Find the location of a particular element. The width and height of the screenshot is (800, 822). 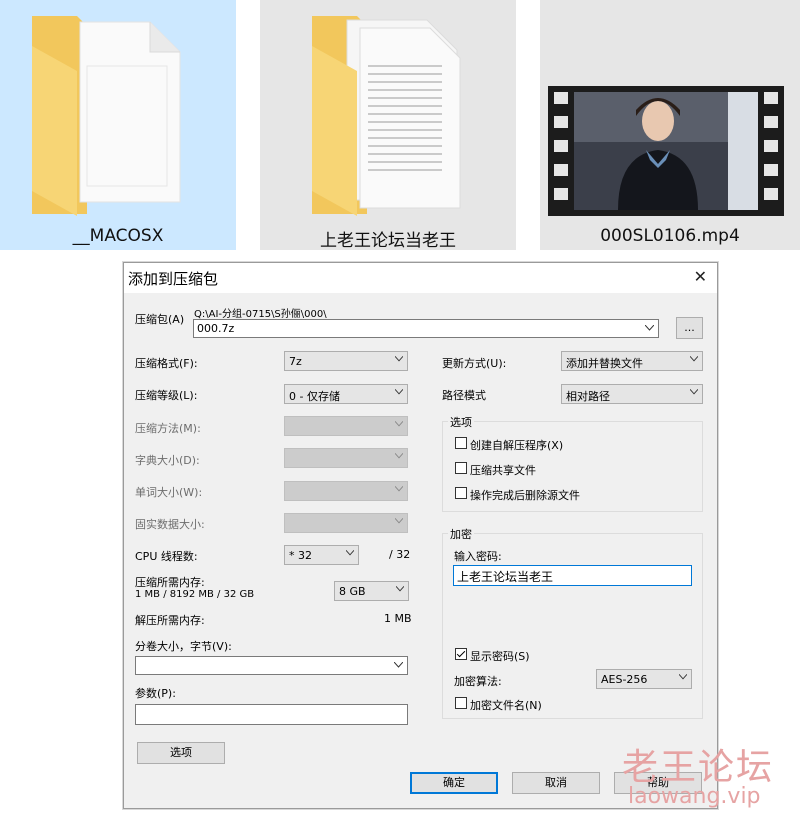

watermark-title: 老王论坛 is located at coordinates (698, 767).